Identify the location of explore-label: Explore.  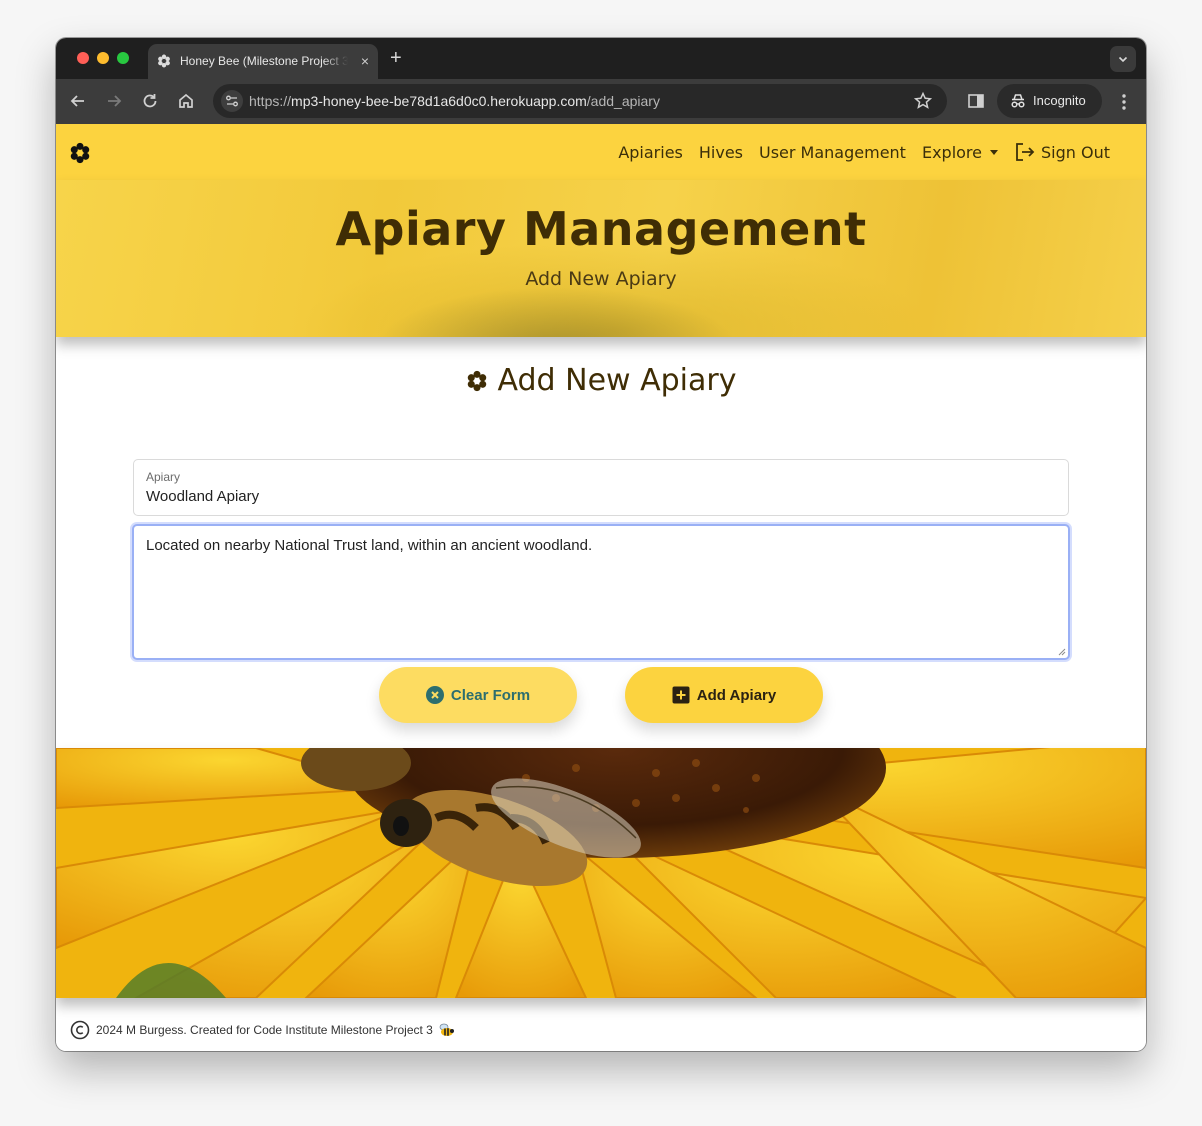
(951, 152).